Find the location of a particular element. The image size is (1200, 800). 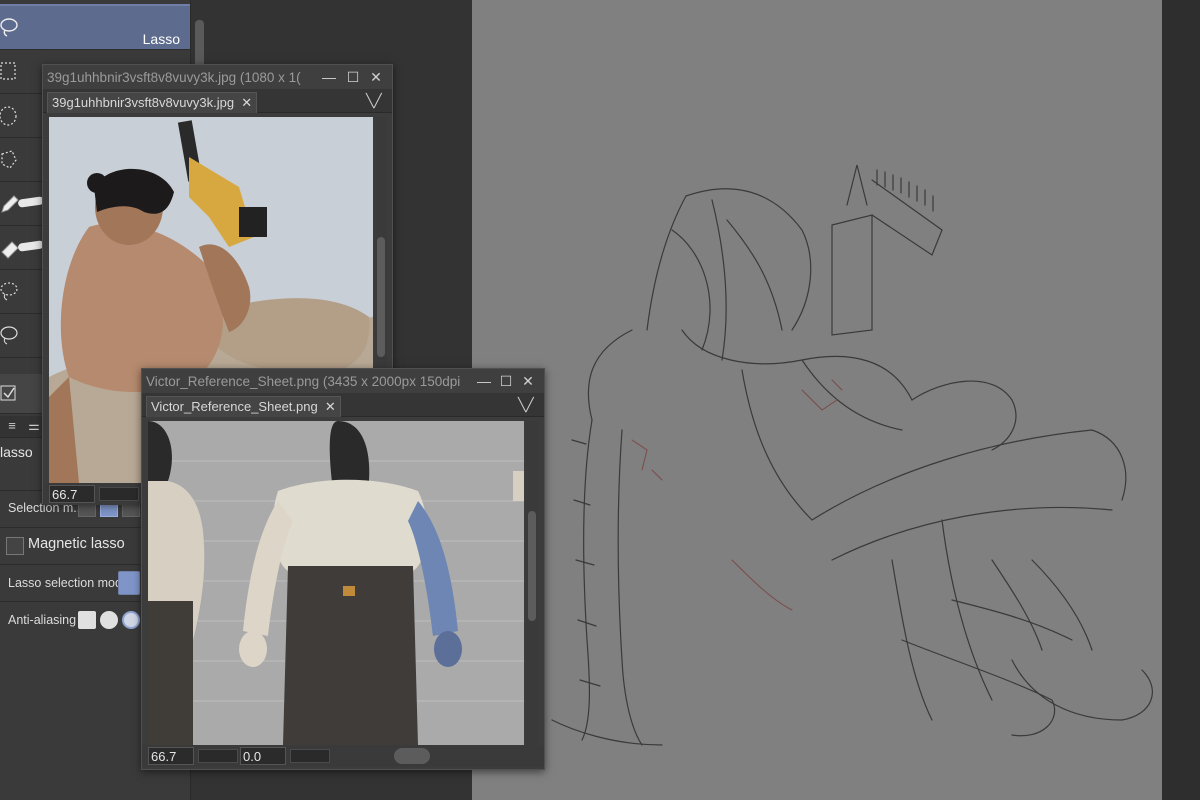

window-tab-bar: Victor_Reference_Sheet.png ✕ ╲╱ is located at coordinates (343, 405).